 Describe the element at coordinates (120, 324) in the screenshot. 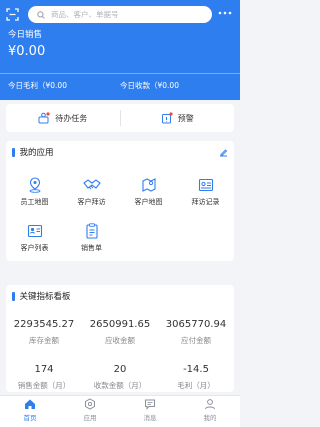

I see `kpi-value: 2650991.65` at that location.